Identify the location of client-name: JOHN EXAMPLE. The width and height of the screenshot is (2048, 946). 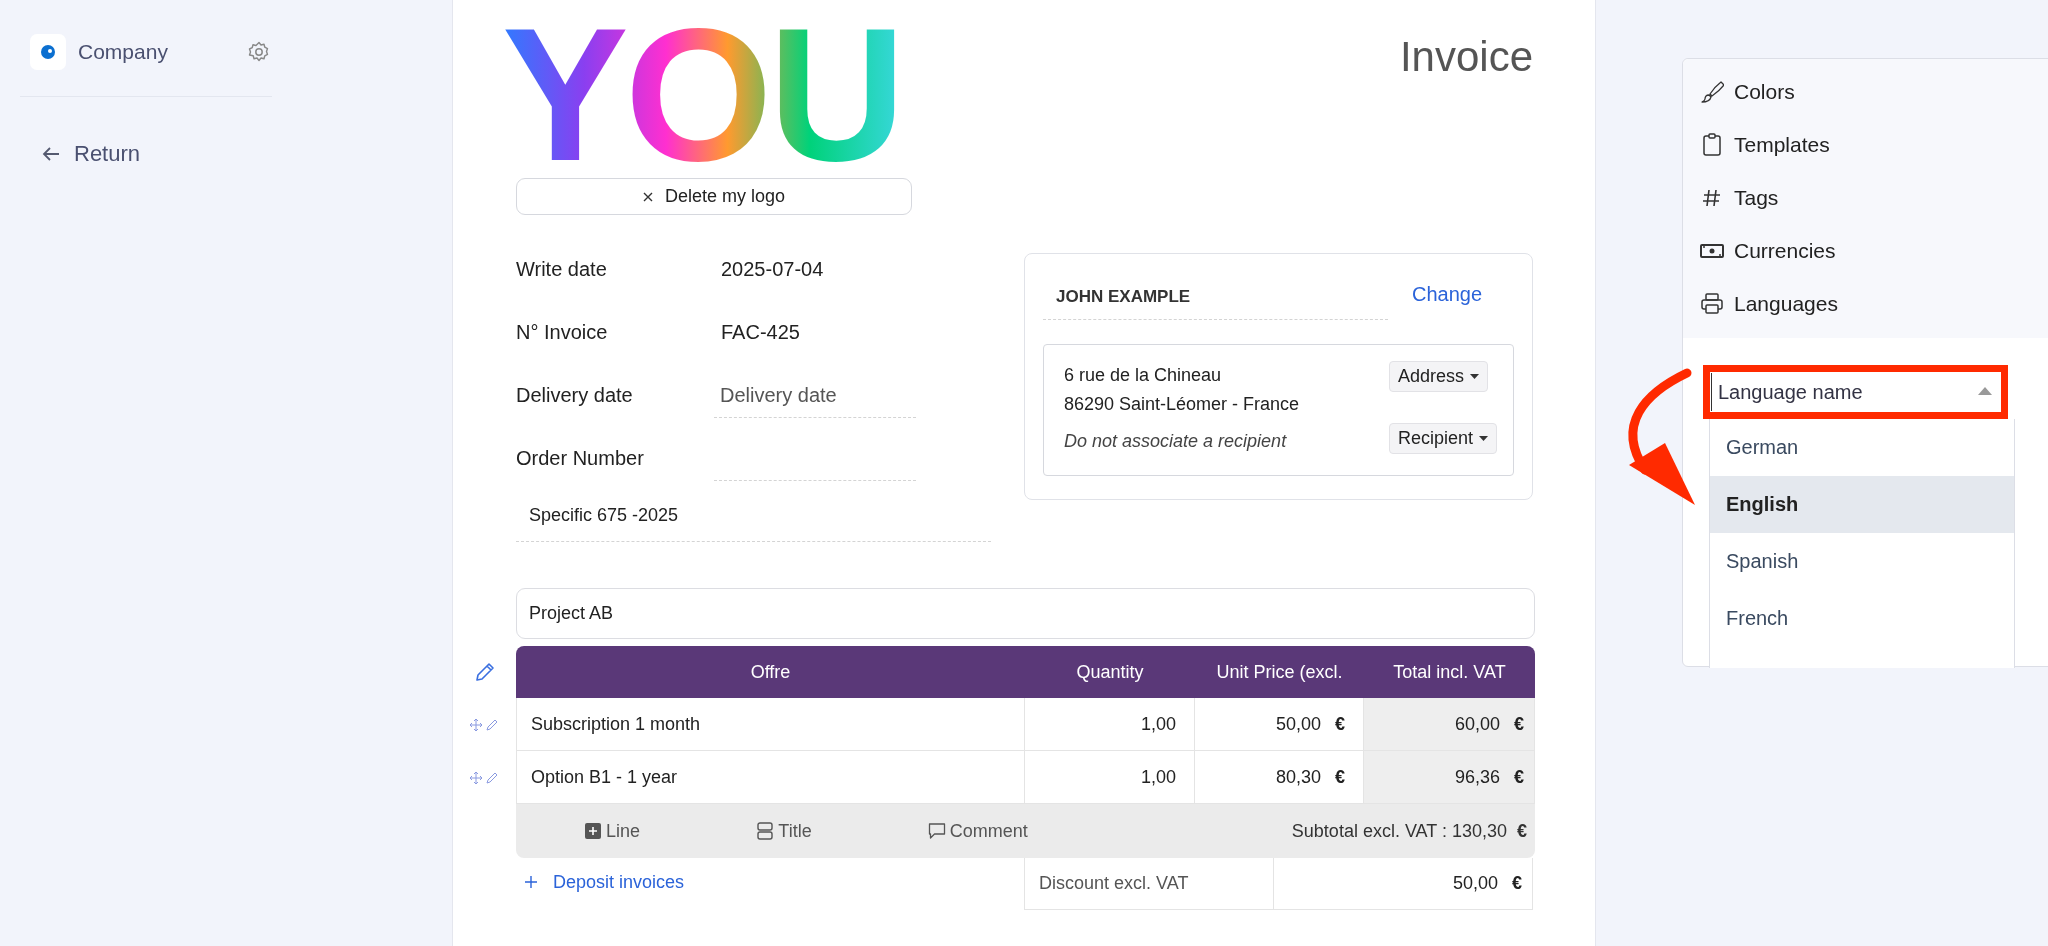
(1123, 297).